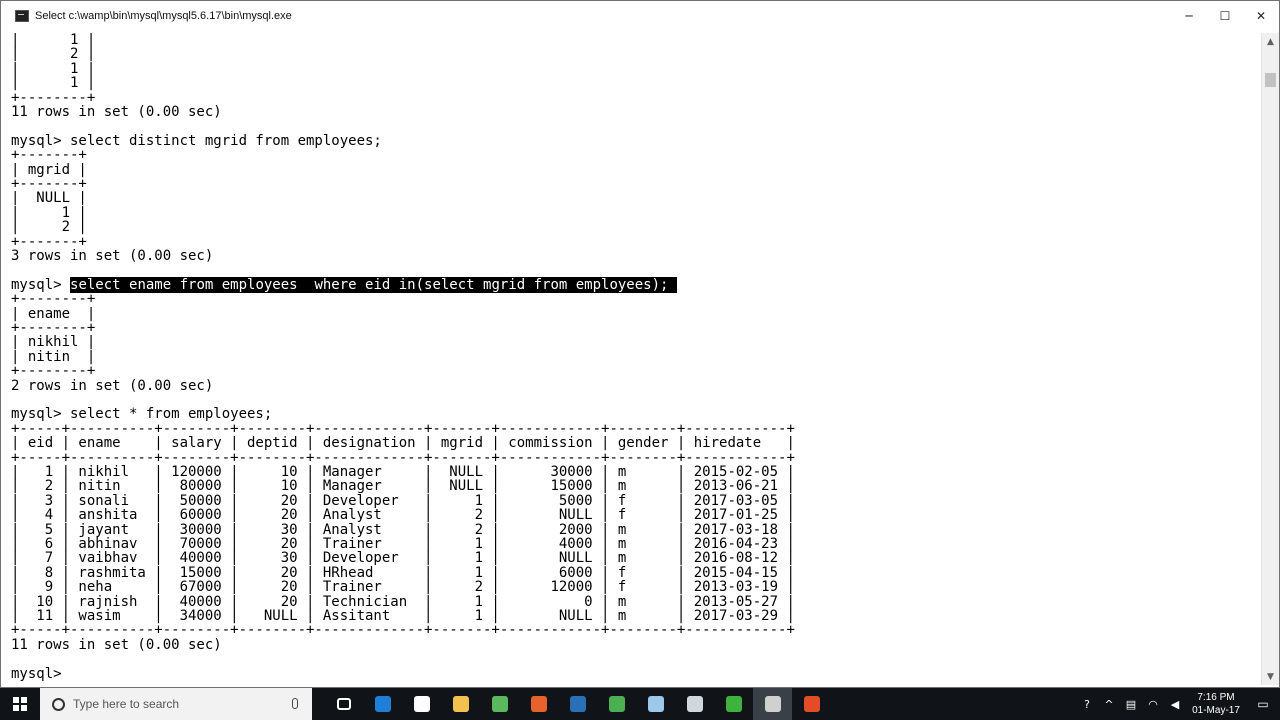 Image resolution: width=1280 pixels, height=720 pixels. What do you see at coordinates (41, 284) in the screenshot?
I see `mysql-prompt: mysql>` at bounding box center [41, 284].